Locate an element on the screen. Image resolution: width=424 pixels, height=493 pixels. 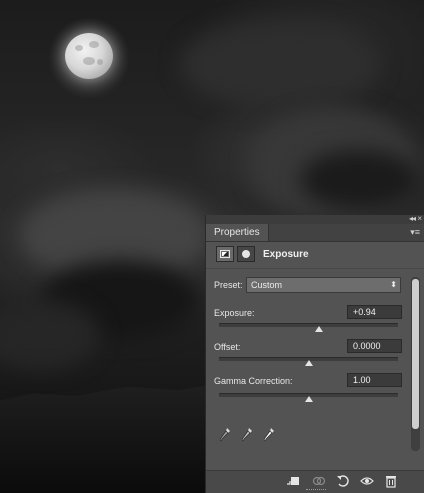
panel-scrollbar is located at coordinates (415, 364).